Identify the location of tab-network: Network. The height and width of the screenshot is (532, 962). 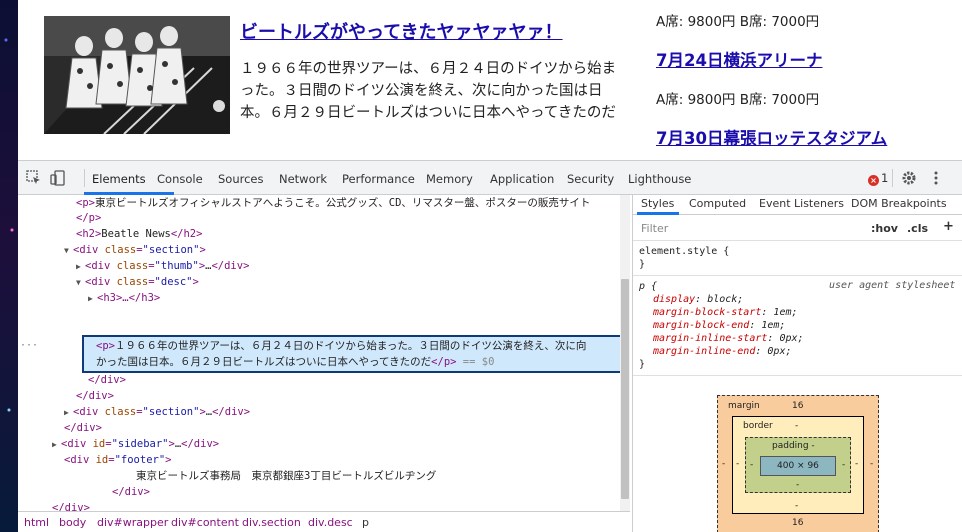
(303, 179).